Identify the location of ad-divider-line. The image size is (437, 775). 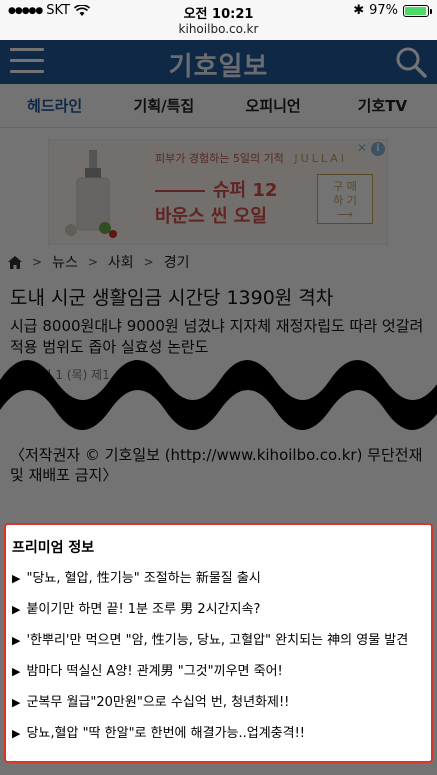
(180, 191).